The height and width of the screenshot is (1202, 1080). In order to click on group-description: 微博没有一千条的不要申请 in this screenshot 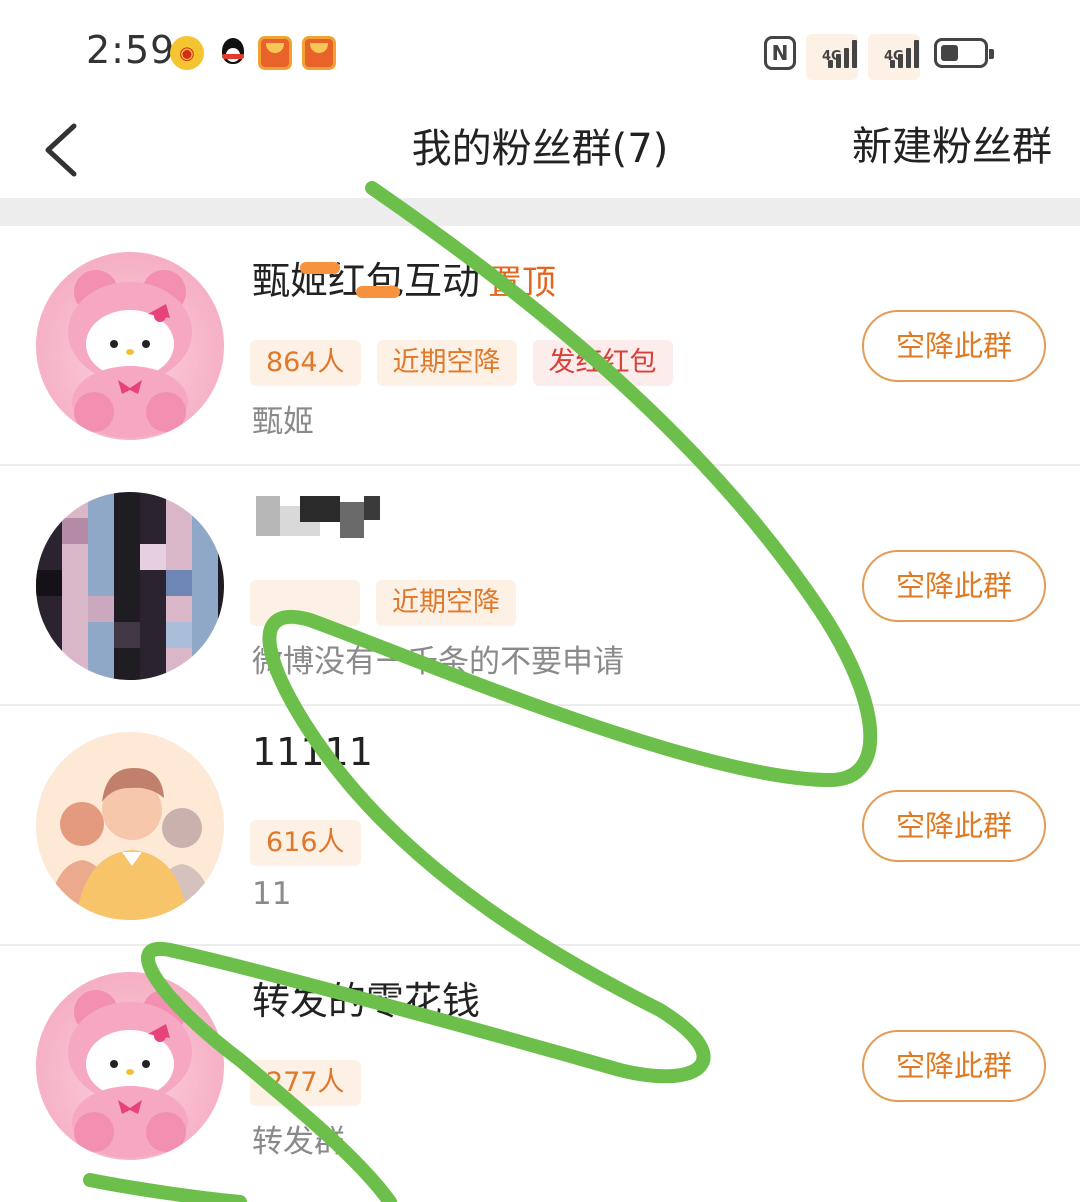, I will do `click(438, 662)`.